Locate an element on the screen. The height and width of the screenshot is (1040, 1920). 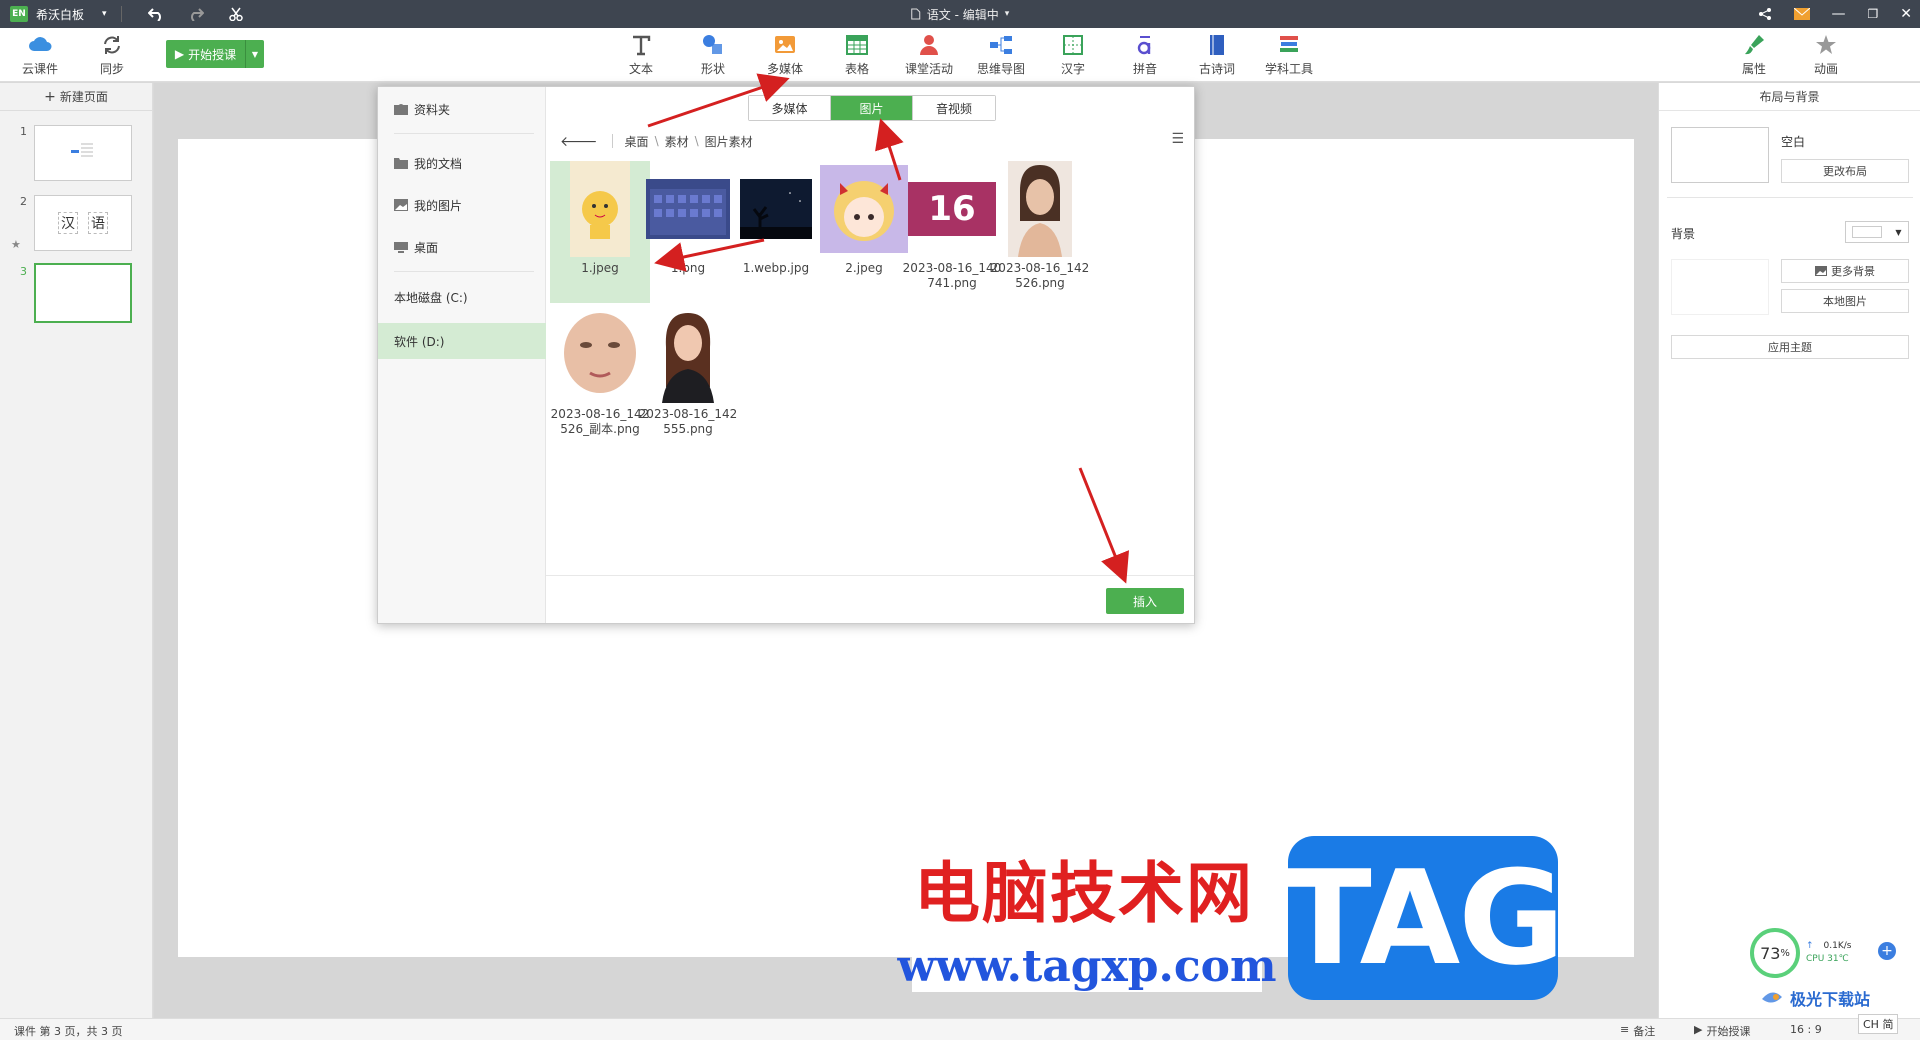
document-icon is located at coordinates (916, 14).